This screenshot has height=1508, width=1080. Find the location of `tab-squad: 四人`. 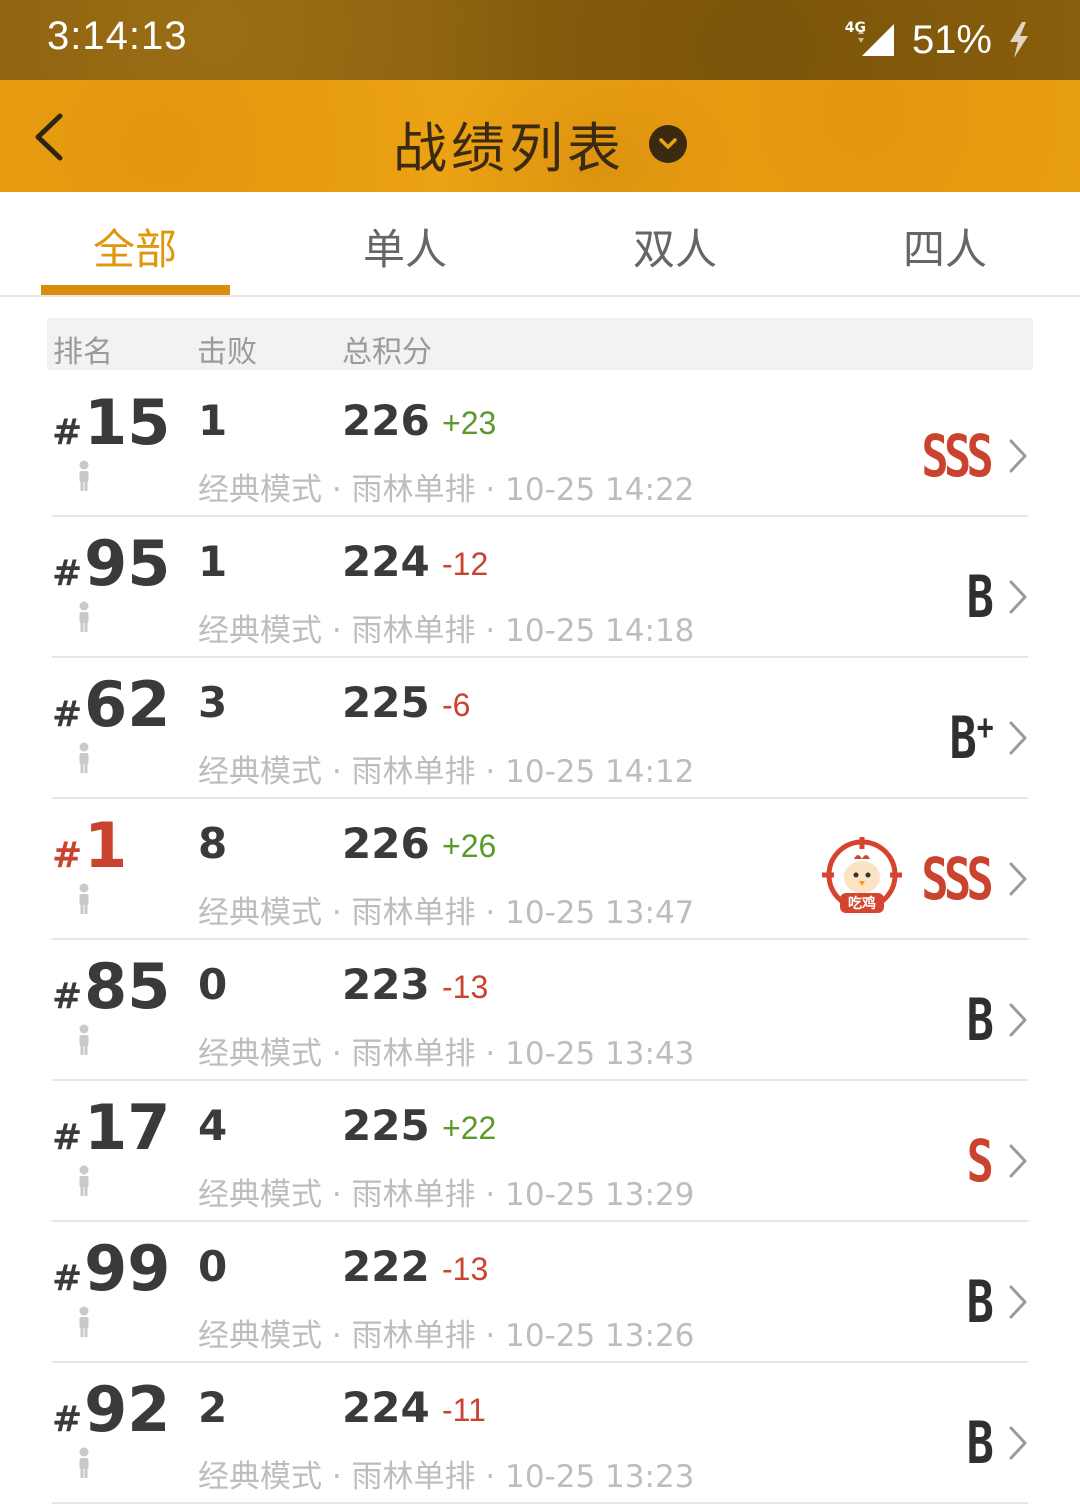

tab-squad: 四人 is located at coordinates (945, 246).